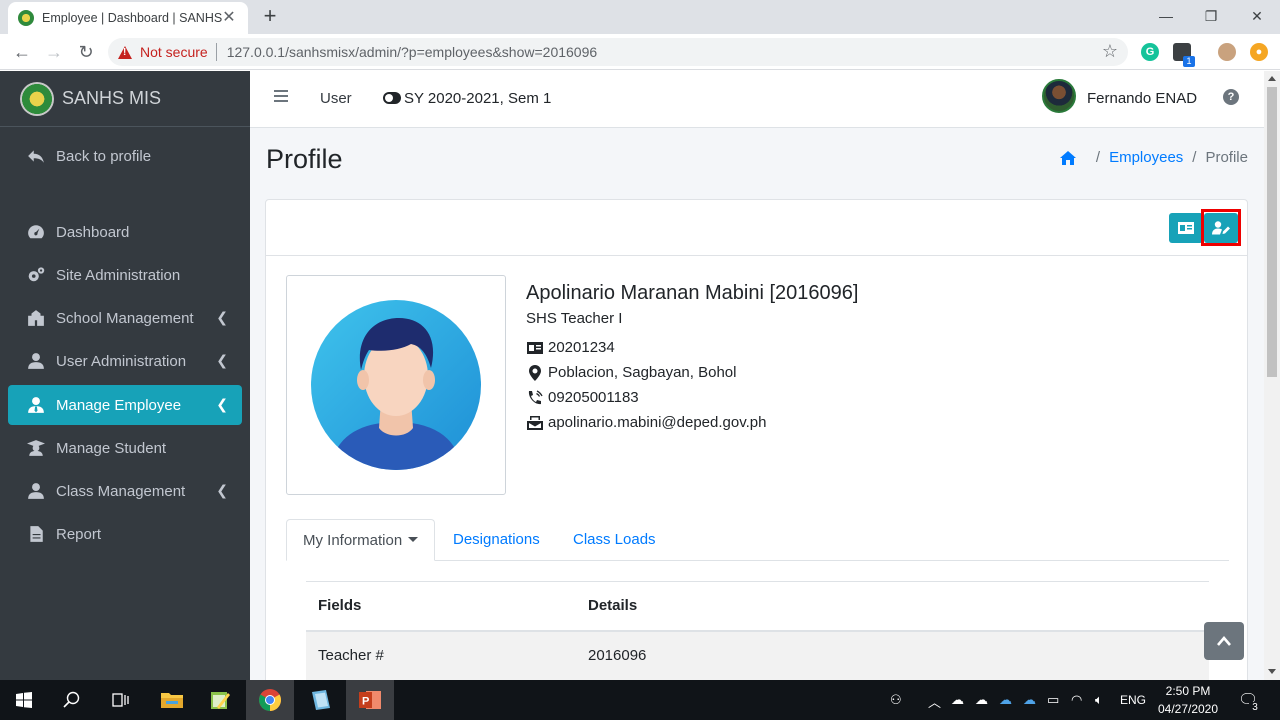  Describe the element at coordinates (1029, 700) in the screenshot. I see `onedrive-business-icon: ☁` at that location.